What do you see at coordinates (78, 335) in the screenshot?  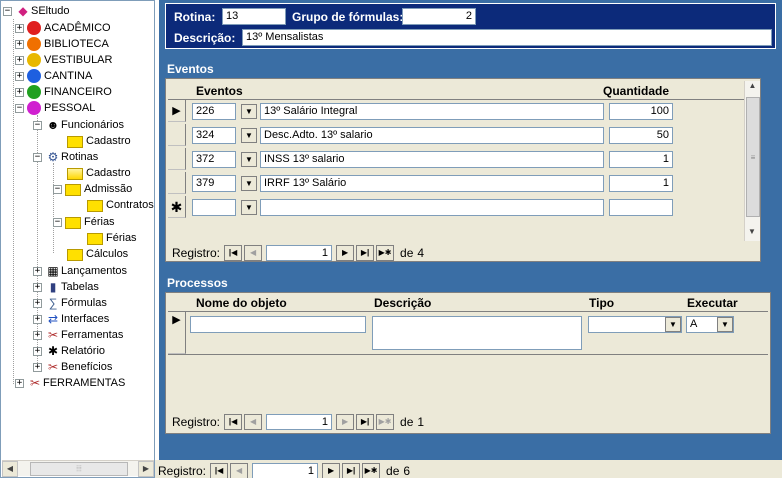 I see `tree-node-ferramentas-pessoal: + ✂ Ferramentas` at bounding box center [78, 335].